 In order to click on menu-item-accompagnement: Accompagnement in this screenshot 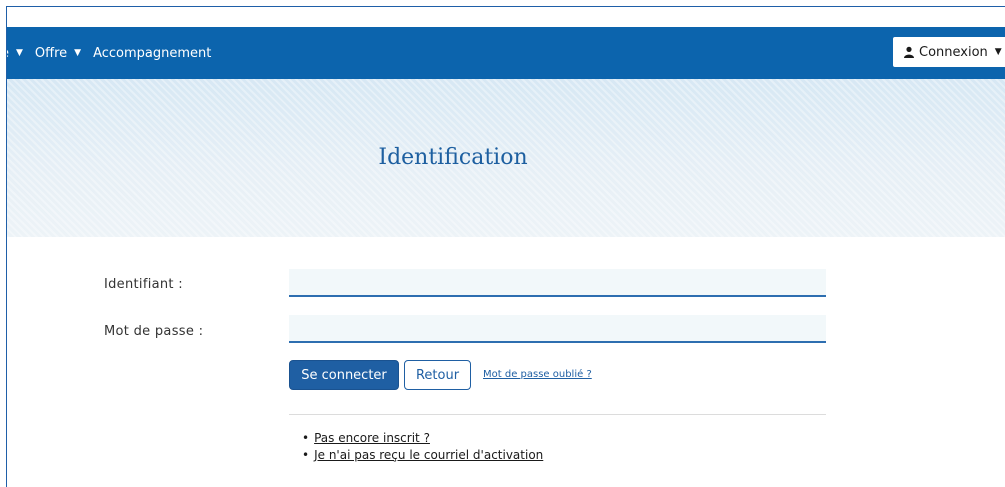, I will do `click(152, 53)`.